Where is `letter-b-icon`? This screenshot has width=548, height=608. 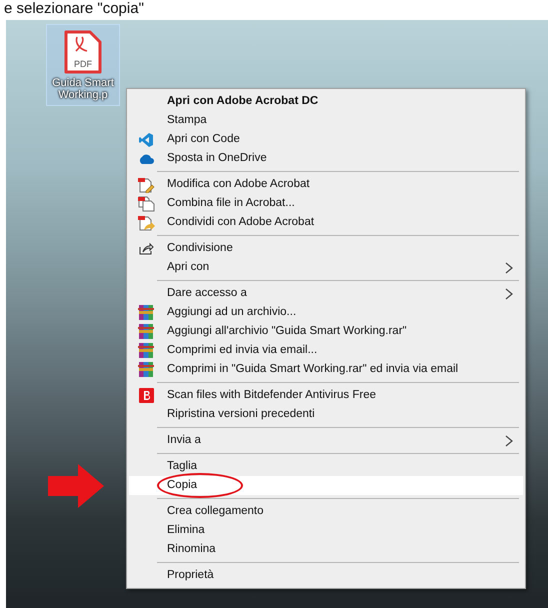
letter-b-icon is located at coordinates (146, 395).